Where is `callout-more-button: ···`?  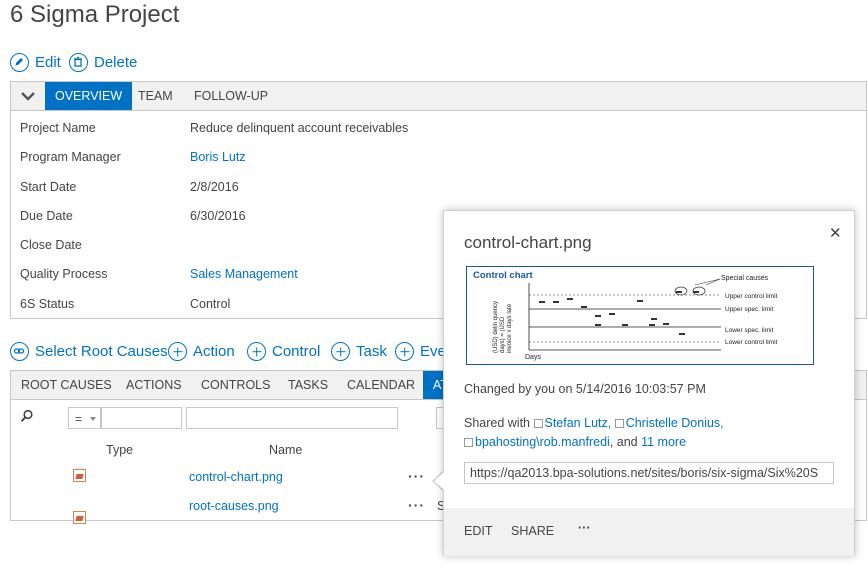
callout-more-button: ··· is located at coordinates (584, 528).